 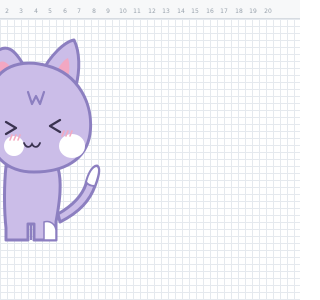 What do you see at coordinates (72, 146) in the screenshot?
I see `cat-right-cheek` at bounding box center [72, 146].